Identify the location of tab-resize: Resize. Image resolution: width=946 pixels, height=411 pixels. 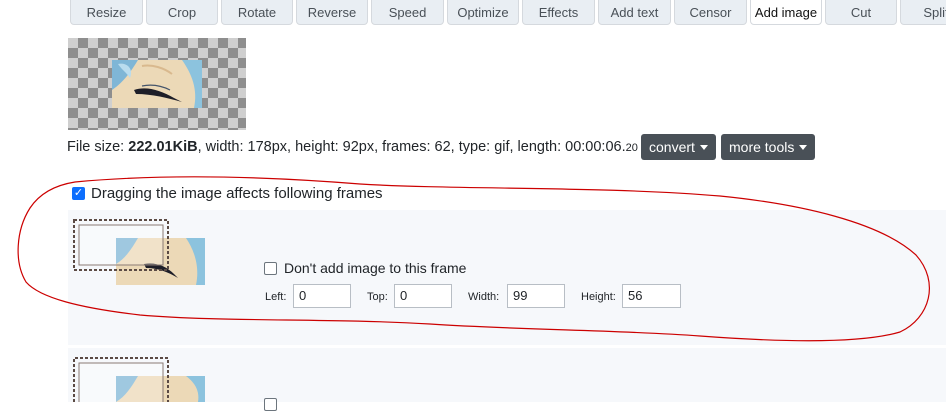
(106, 12).